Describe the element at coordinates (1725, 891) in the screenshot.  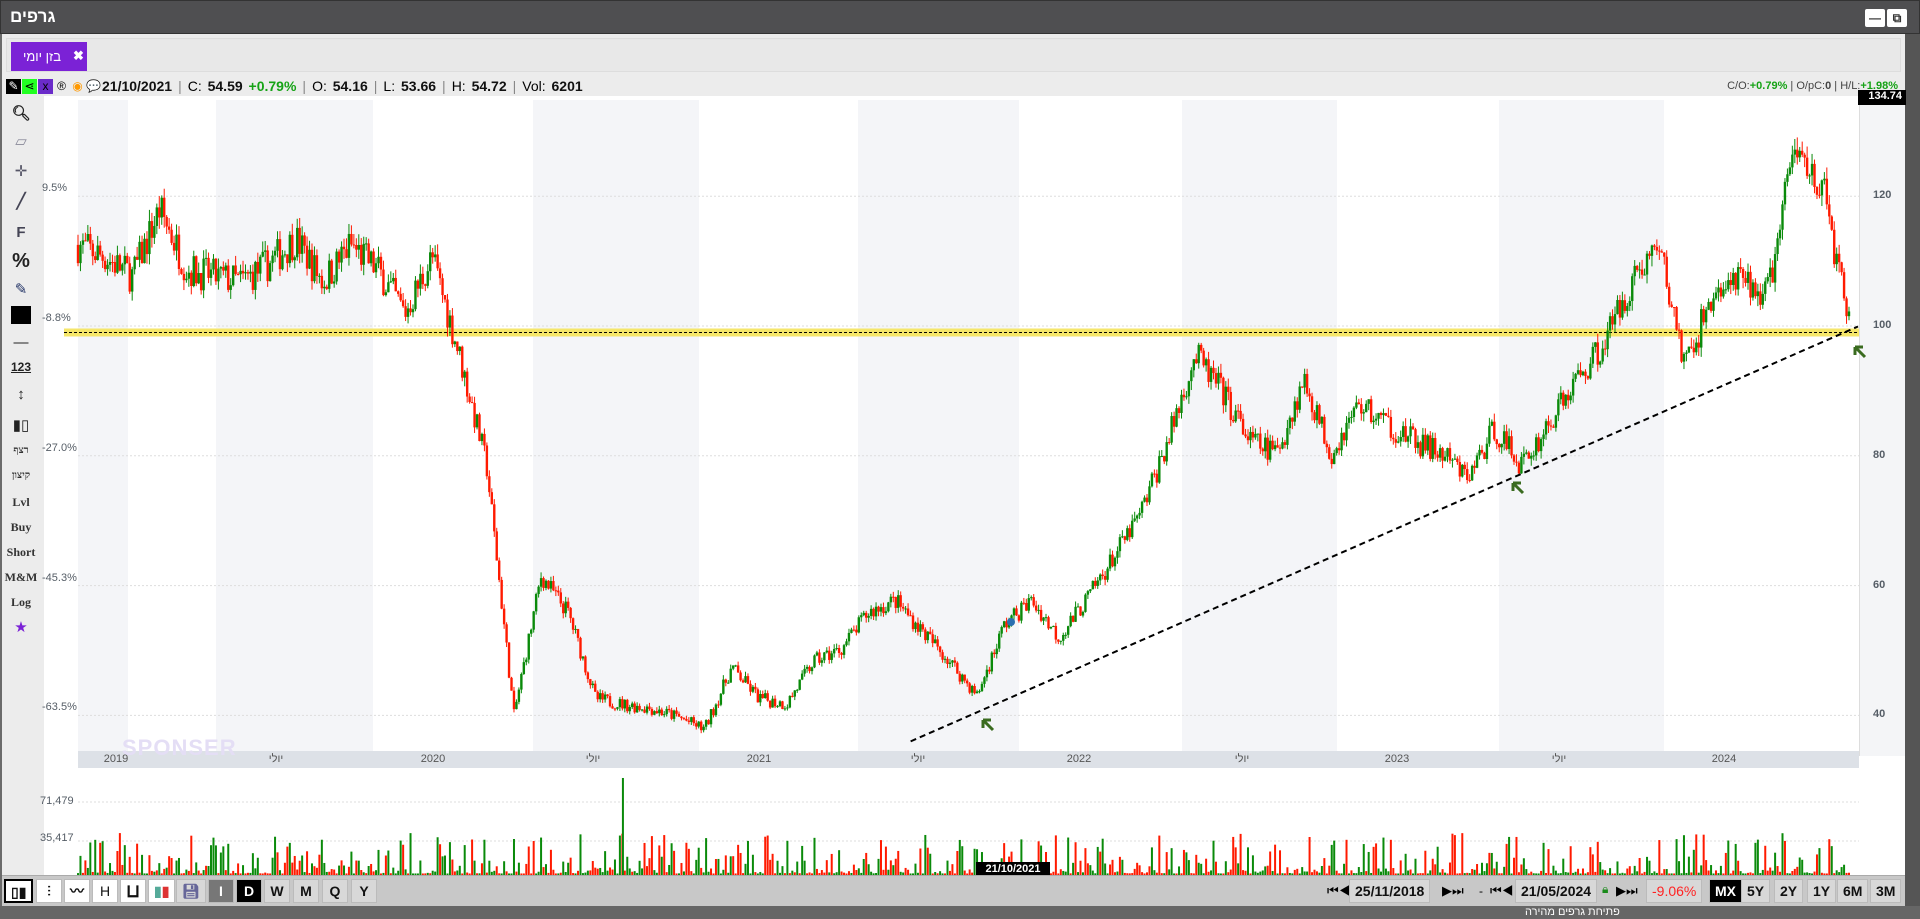
I see `range-mx: MX` at that location.